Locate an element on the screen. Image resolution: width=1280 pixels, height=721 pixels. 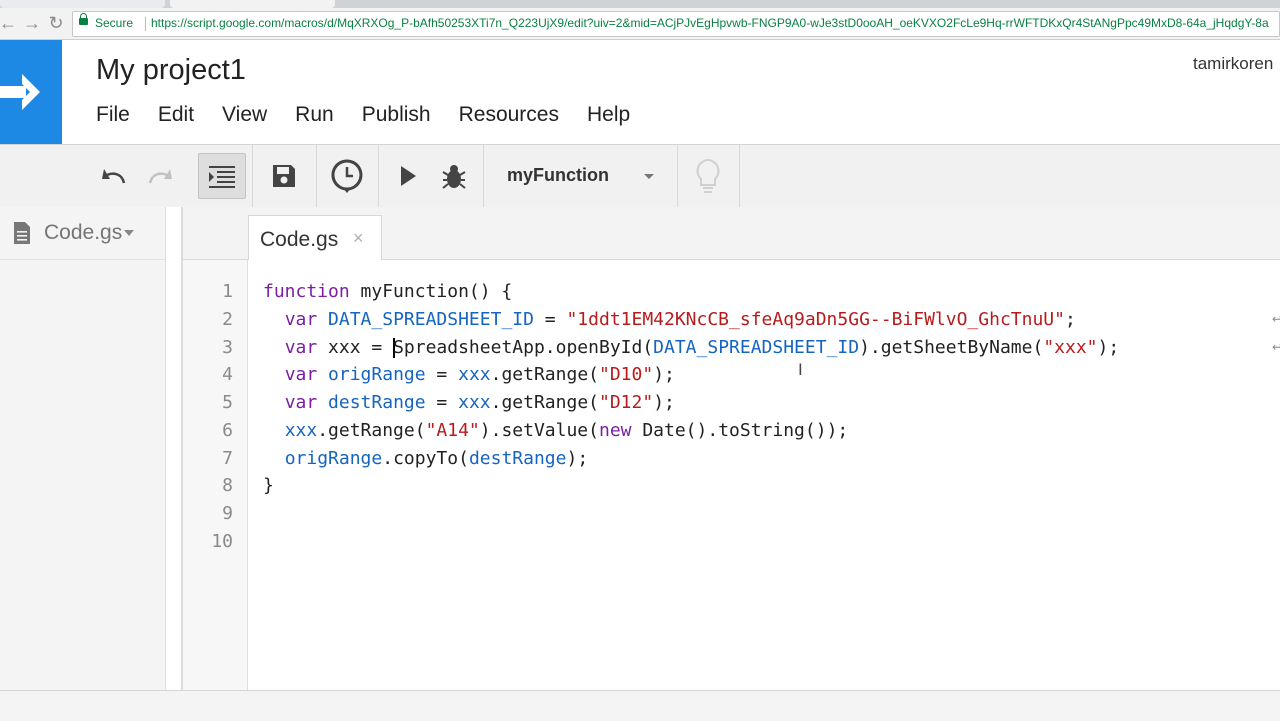
lightbulb-icon is located at coordinates (708, 175).